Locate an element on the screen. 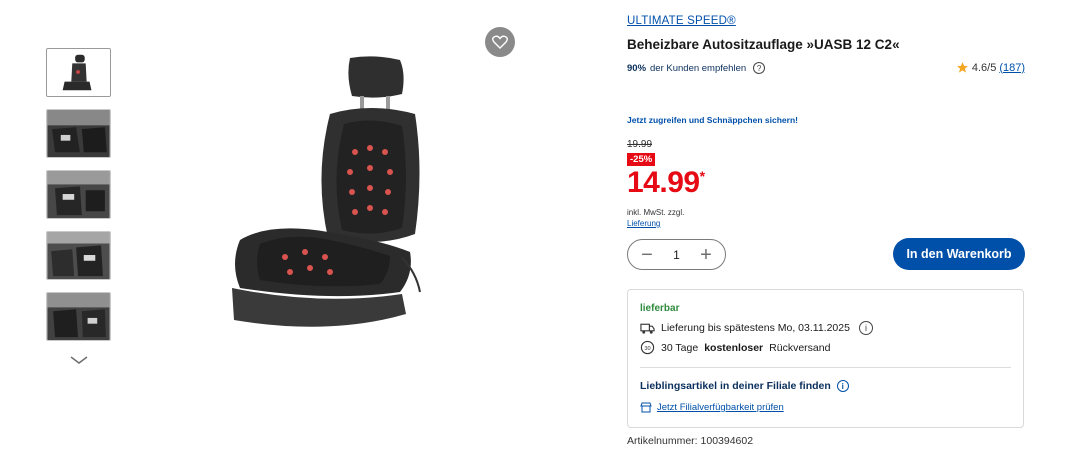 This screenshot has width=1070, height=459. brand-link: ULTIMATE SPEED® is located at coordinates (681, 21).